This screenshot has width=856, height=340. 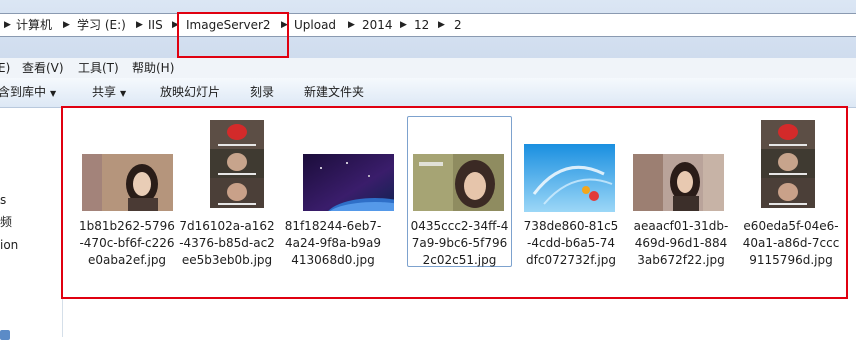 What do you see at coordinates (3, 200) in the screenshot?
I see `nav-item: s` at bounding box center [3, 200].